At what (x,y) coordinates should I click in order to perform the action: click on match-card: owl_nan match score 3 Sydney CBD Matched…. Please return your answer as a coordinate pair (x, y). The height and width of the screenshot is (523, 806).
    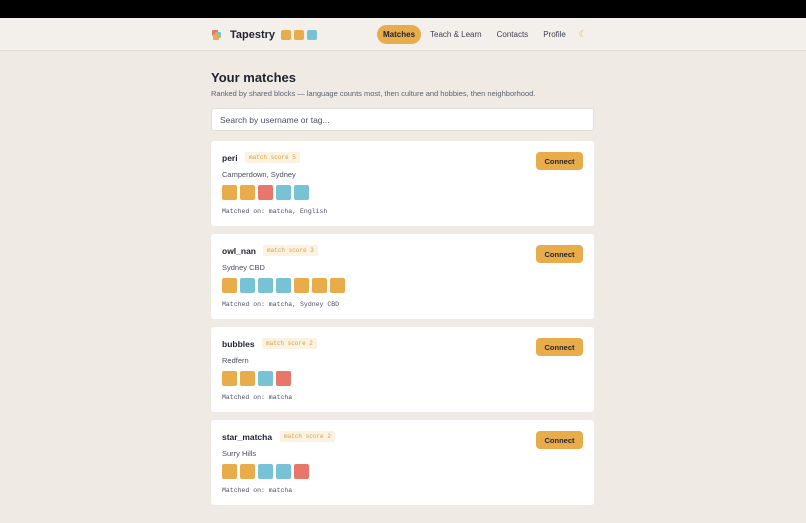
    Looking at the image, I should click on (402, 276).